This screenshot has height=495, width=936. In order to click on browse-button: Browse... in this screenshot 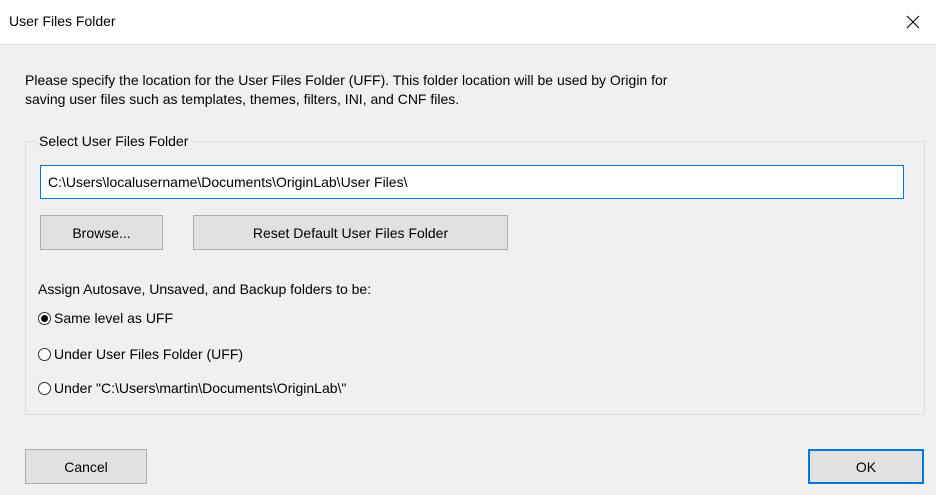, I will do `click(101, 232)`.